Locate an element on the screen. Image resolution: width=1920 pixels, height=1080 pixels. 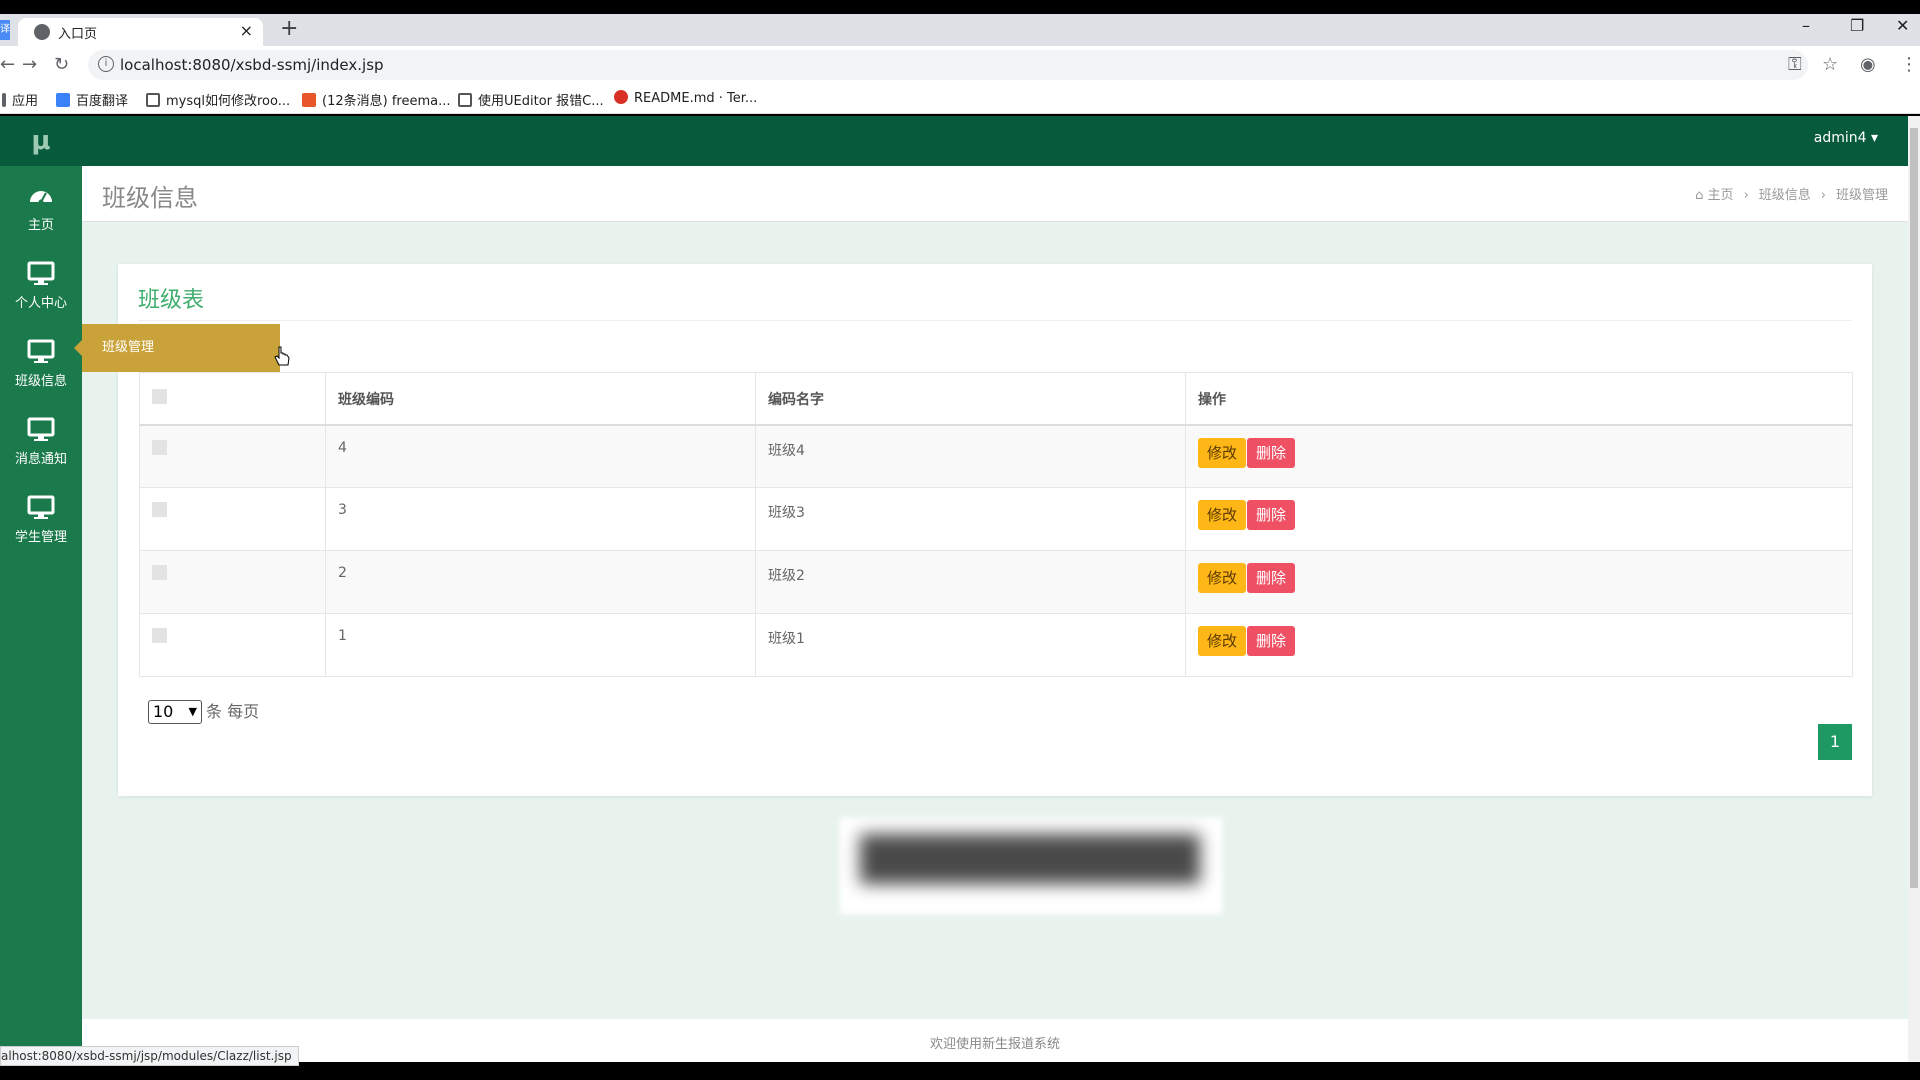
sidebar-item-students: 学生管理 is located at coordinates (41, 519).